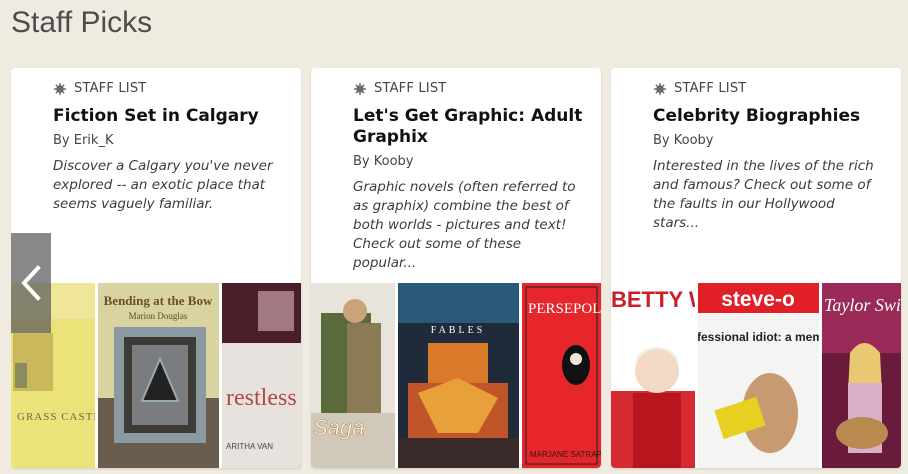 The width and height of the screenshot is (908, 474). What do you see at coordinates (158, 300) in the screenshot?
I see `cover-title: Bending at the Bow` at bounding box center [158, 300].